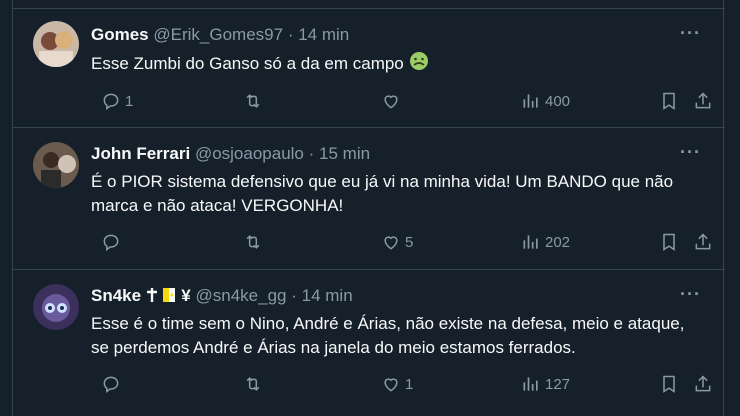  Describe the element at coordinates (241, 295) in the screenshot. I see `user-handle: @sn4ke_gg` at that location.